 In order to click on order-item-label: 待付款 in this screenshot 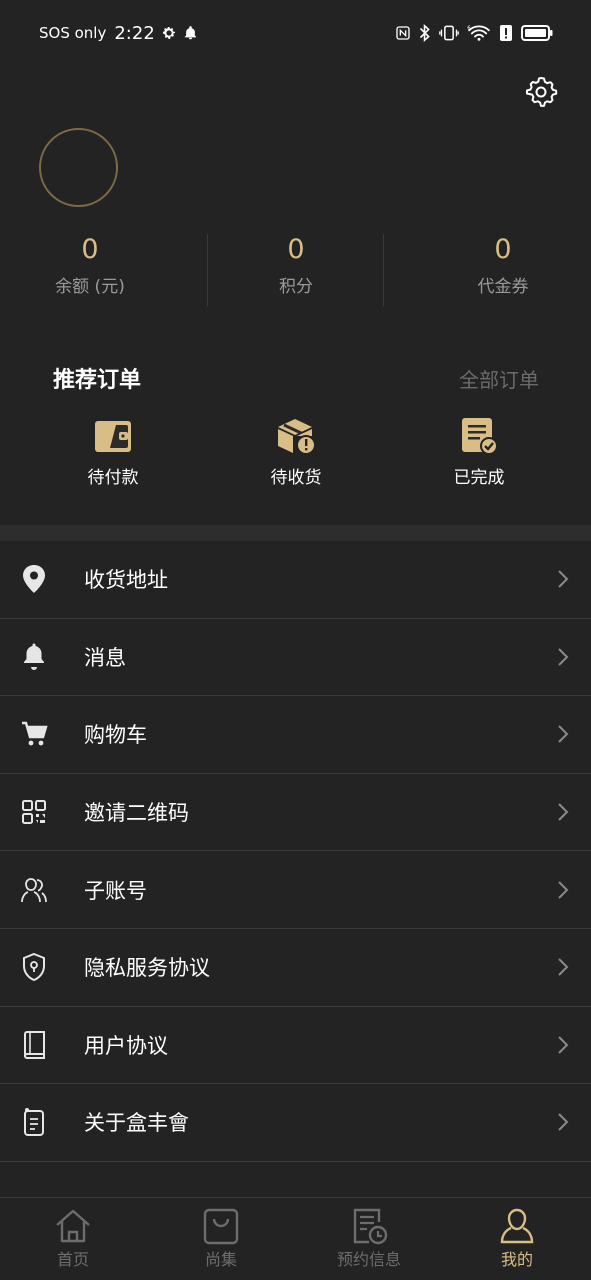, I will do `click(113, 478)`.